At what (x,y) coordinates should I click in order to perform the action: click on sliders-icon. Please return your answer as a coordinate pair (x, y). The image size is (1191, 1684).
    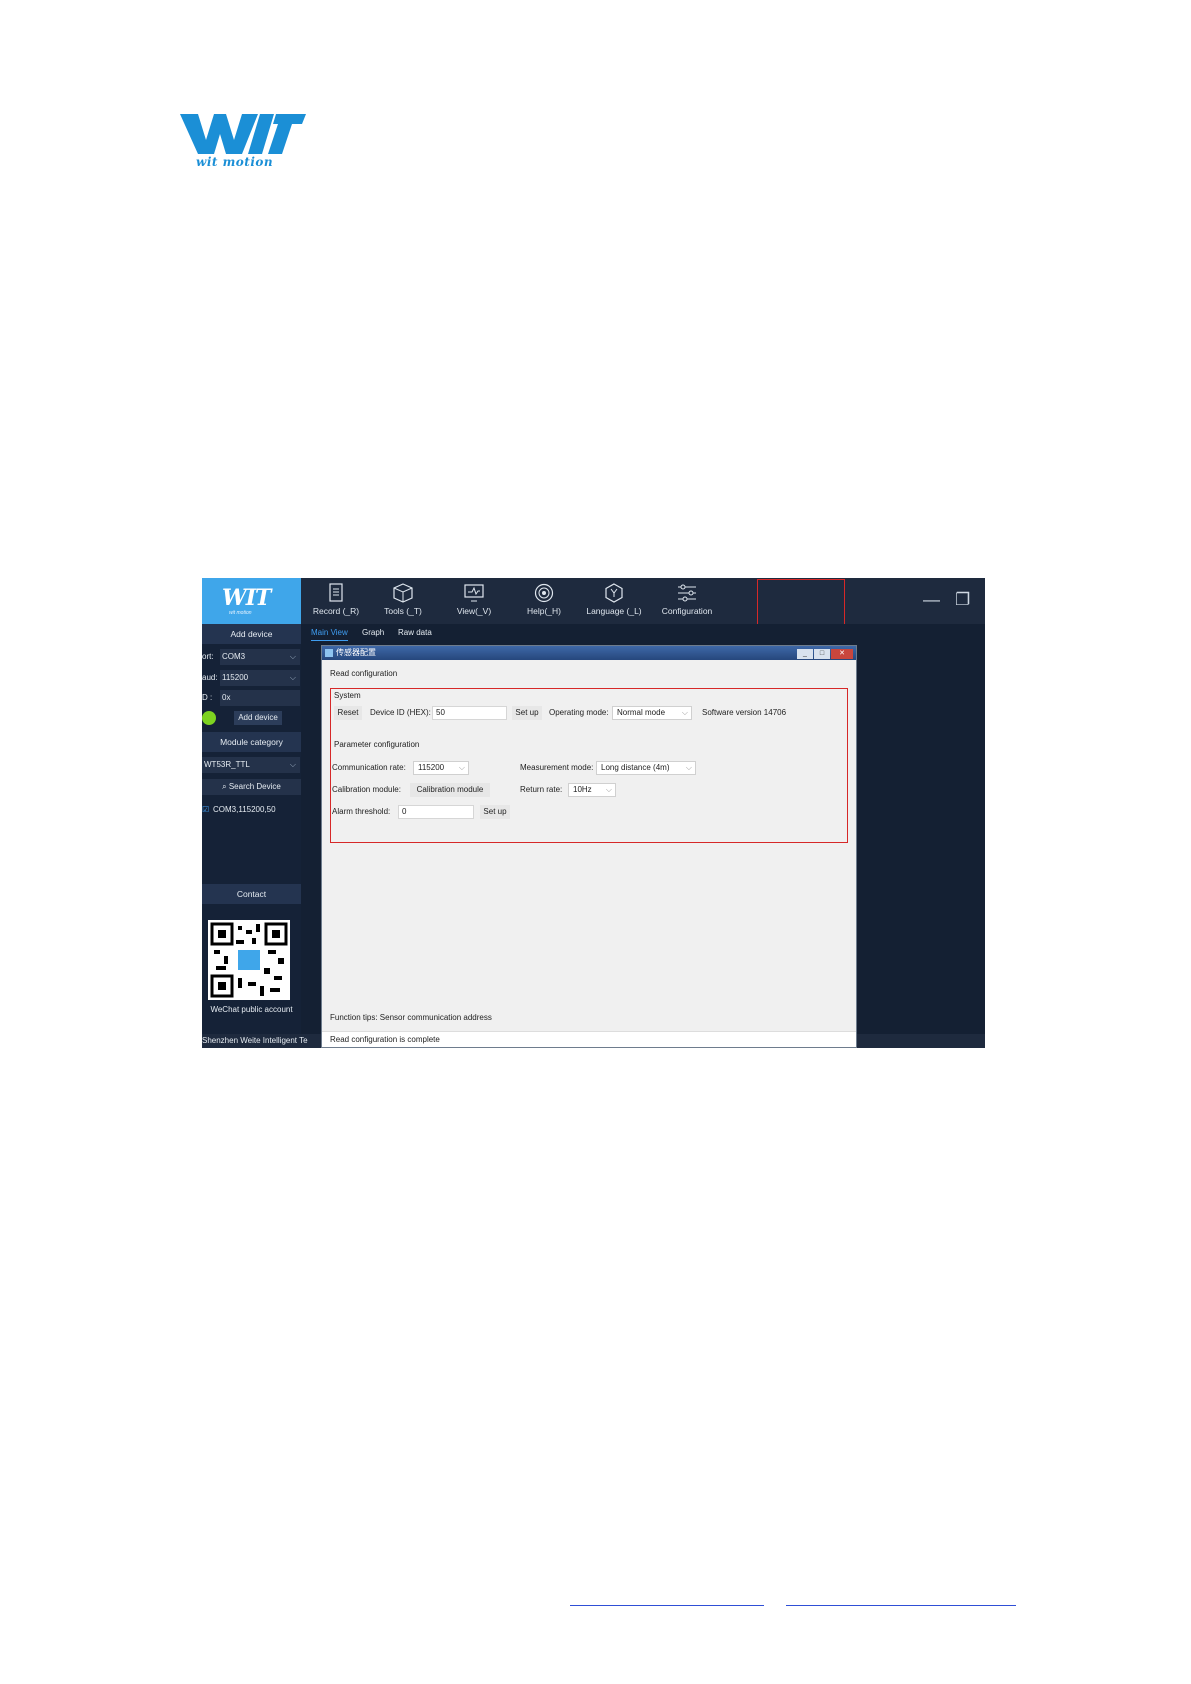
    Looking at the image, I should click on (687, 593).